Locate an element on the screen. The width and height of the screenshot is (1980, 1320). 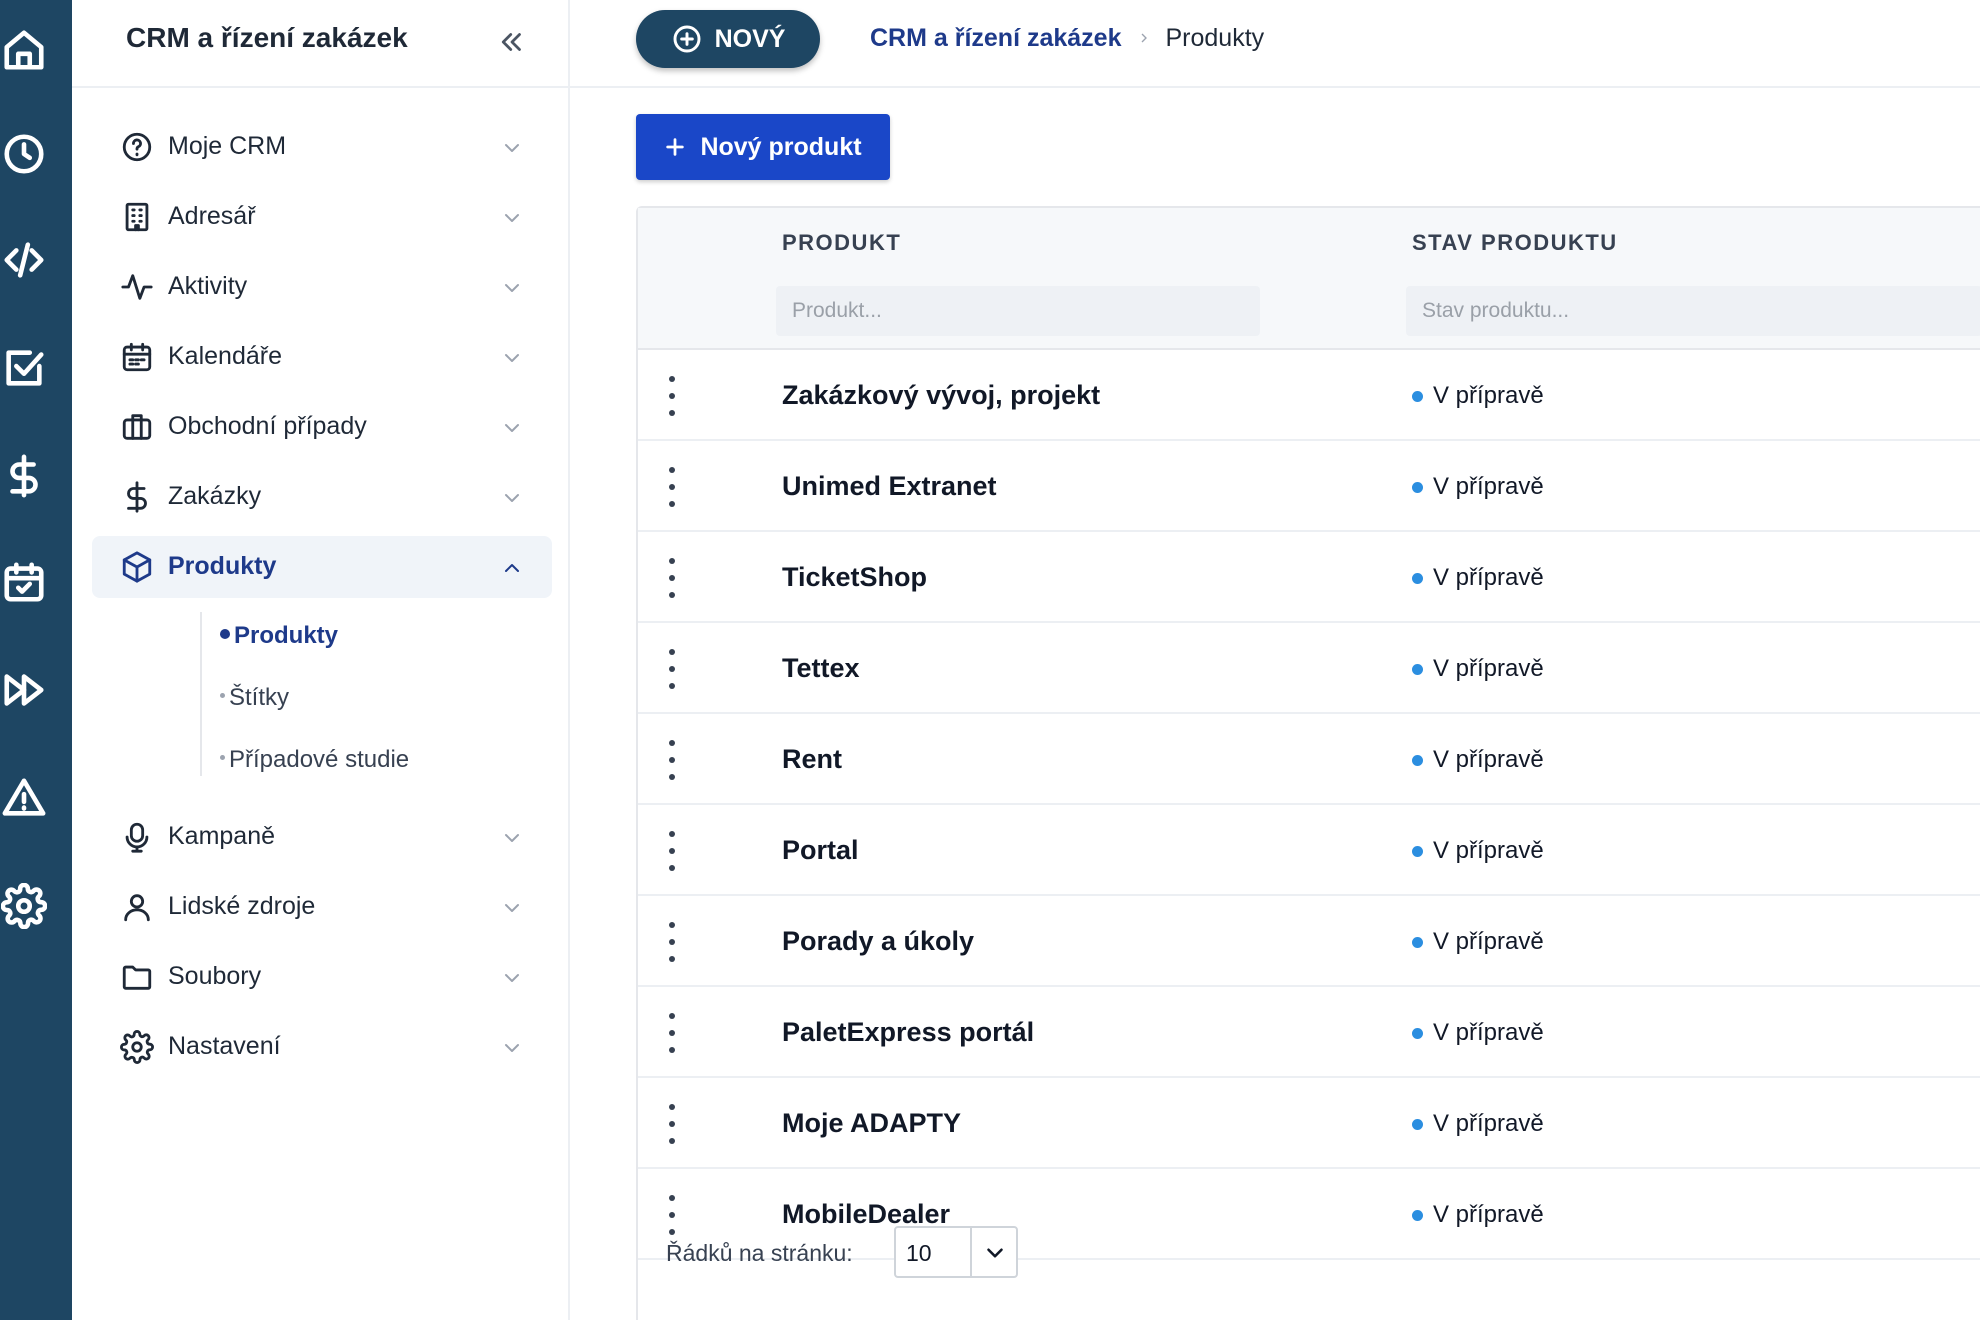
sidebar-item-obchodni-pripady: Obchodní případy is located at coordinates (322, 427).